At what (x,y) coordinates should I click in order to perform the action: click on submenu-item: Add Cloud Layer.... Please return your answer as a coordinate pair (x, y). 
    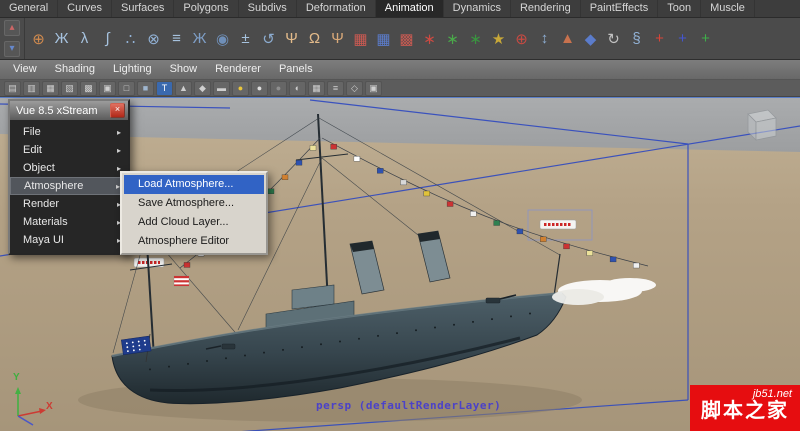
    Looking at the image, I should click on (194, 222).